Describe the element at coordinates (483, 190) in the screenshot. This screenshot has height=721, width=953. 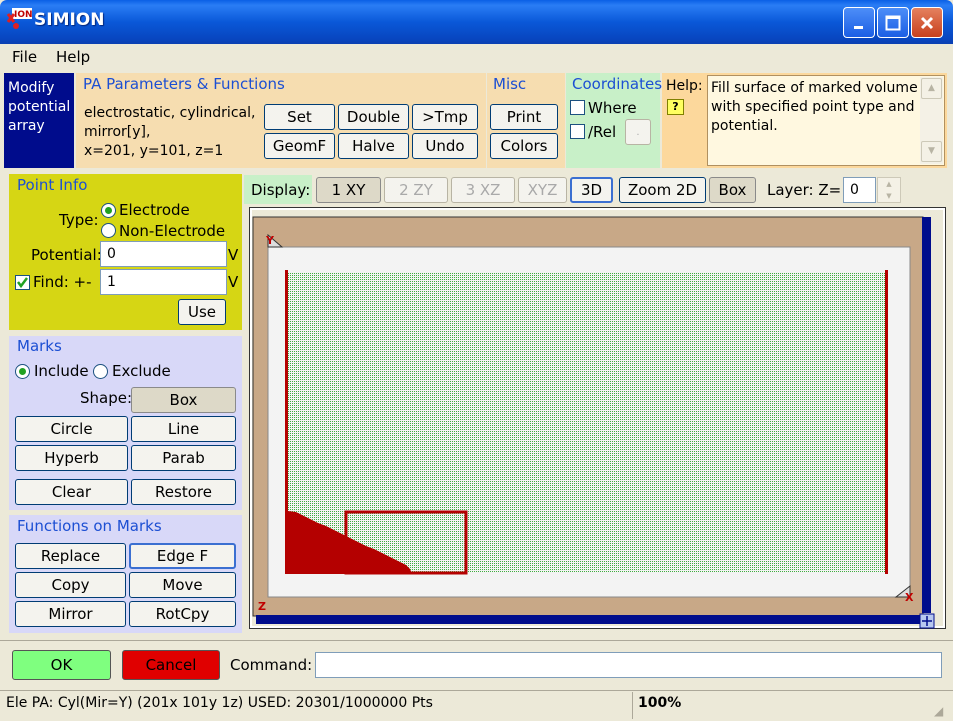
I see `view-xz-button: 3 XZ` at that location.